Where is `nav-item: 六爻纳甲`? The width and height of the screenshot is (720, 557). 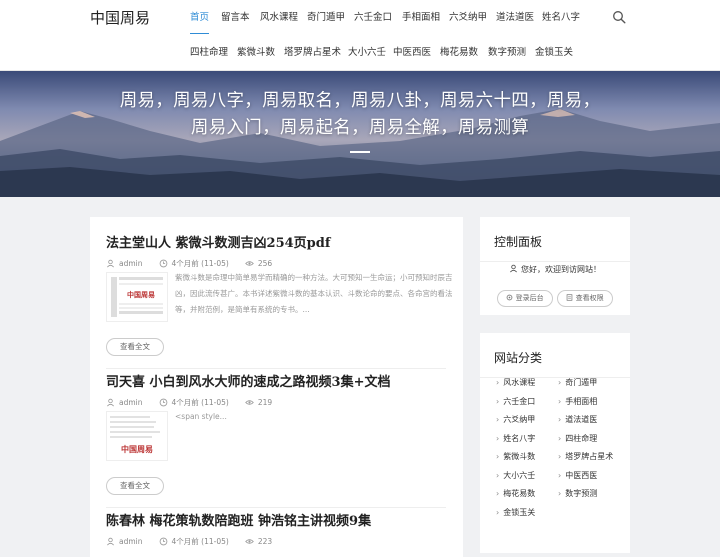 nav-item: 六爻纳甲 is located at coordinates (468, 18).